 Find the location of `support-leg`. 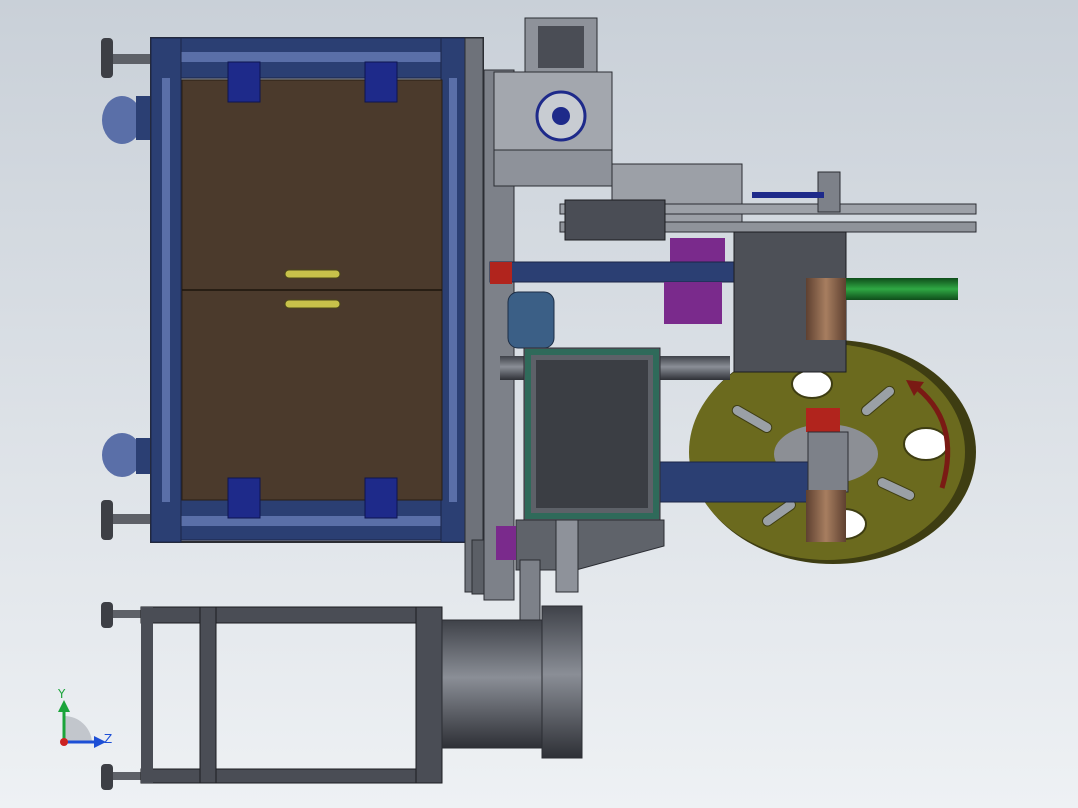

support-leg is located at coordinates (567, 556).